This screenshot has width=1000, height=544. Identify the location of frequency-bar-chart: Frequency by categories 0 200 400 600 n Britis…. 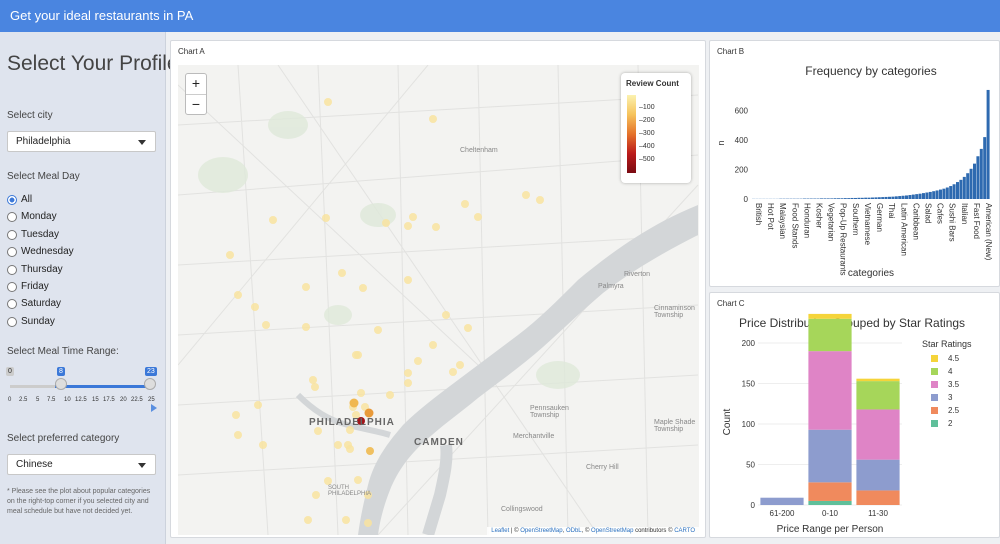
(854, 171).